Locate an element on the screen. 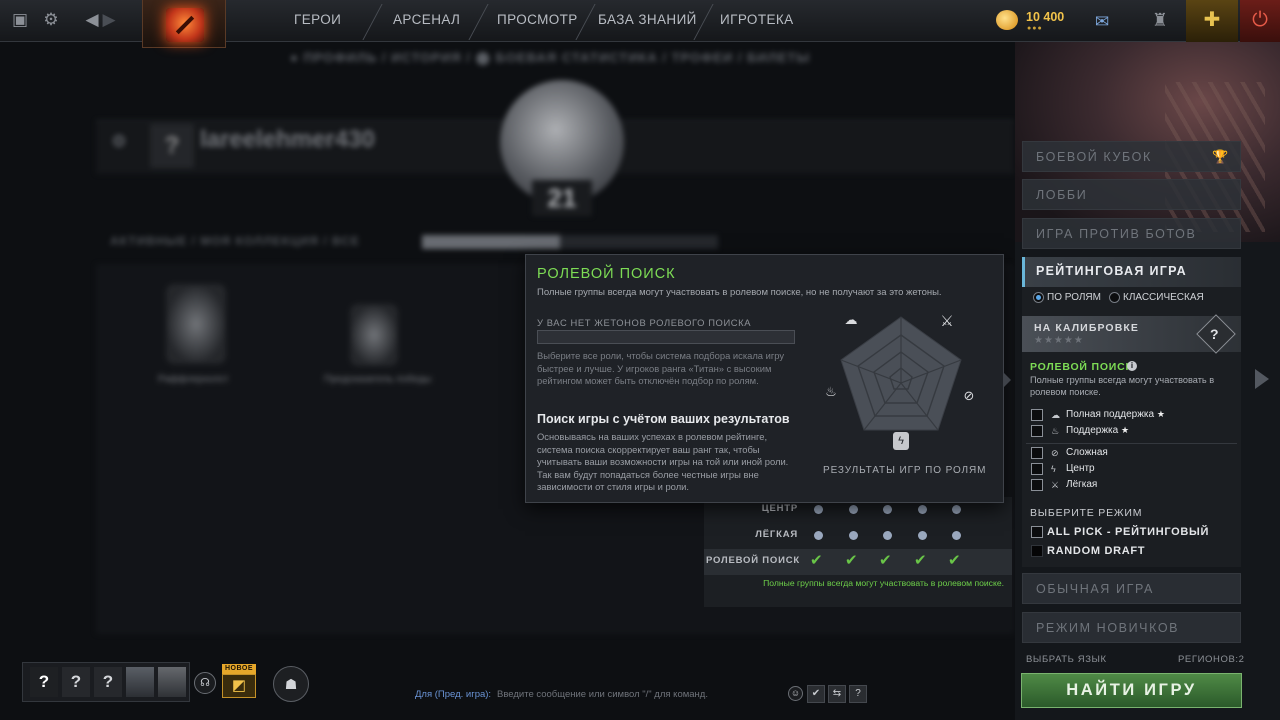 The image size is (1280, 720). tooltip-subheading: Поиск игры с учётом ваших результатов is located at coordinates (663, 419).